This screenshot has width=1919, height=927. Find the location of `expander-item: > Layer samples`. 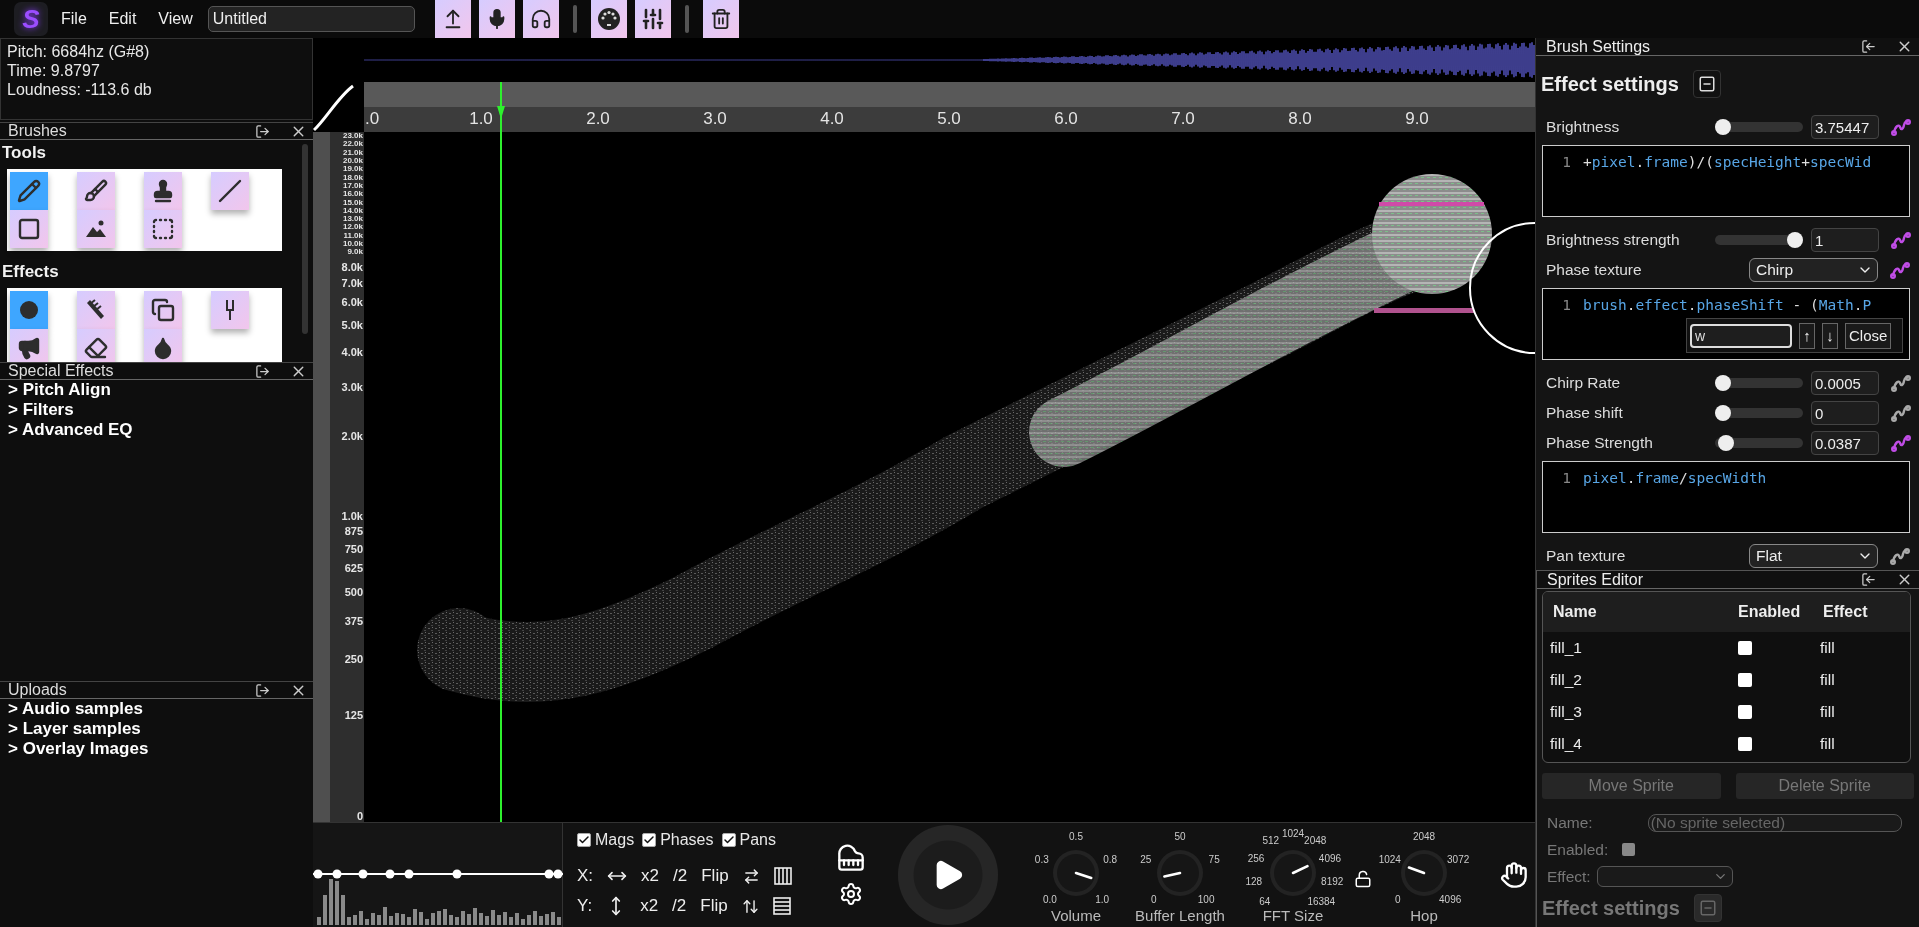

expander-item: > Layer samples is located at coordinates (70, 729).